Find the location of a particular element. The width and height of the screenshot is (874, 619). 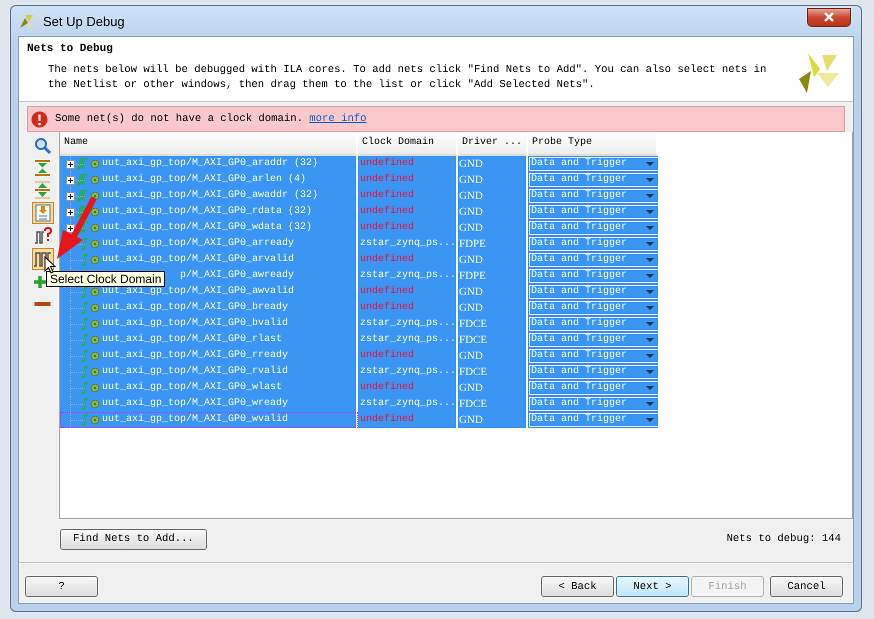

net-name-cell: uut_axi_gp_top/M_AXI_GP0_rvalid is located at coordinates (209, 372).